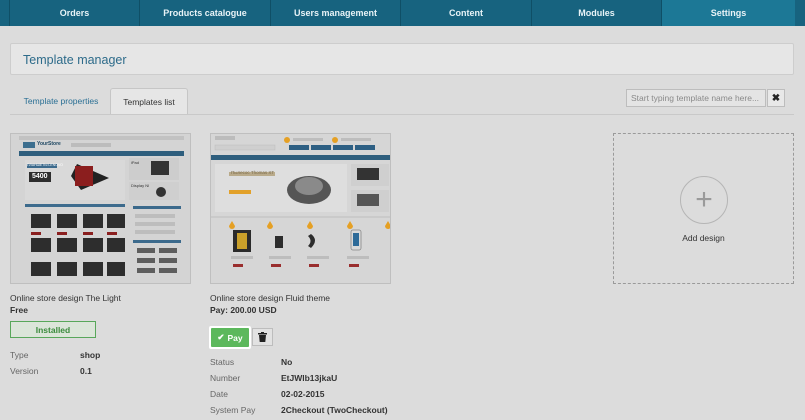 The width and height of the screenshot is (805, 420). What do you see at coordinates (703, 238) in the screenshot?
I see `add-design-label: Add design` at bounding box center [703, 238].